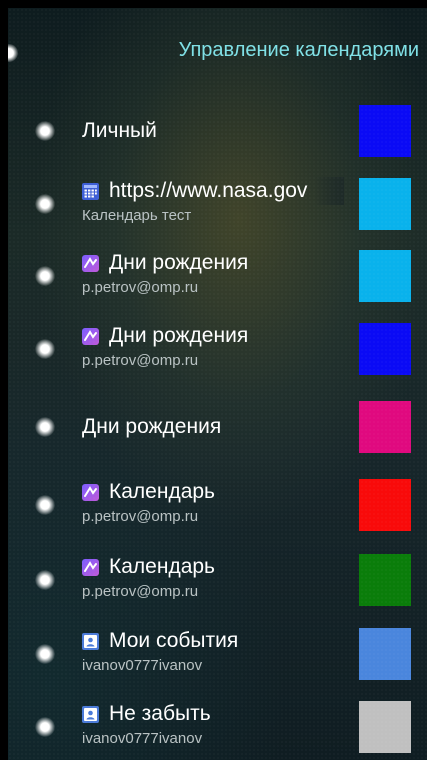 This screenshot has width=427, height=760. I want to click on calendar-row: https://www.nasa.gov Календарь тест, so click(217, 204).